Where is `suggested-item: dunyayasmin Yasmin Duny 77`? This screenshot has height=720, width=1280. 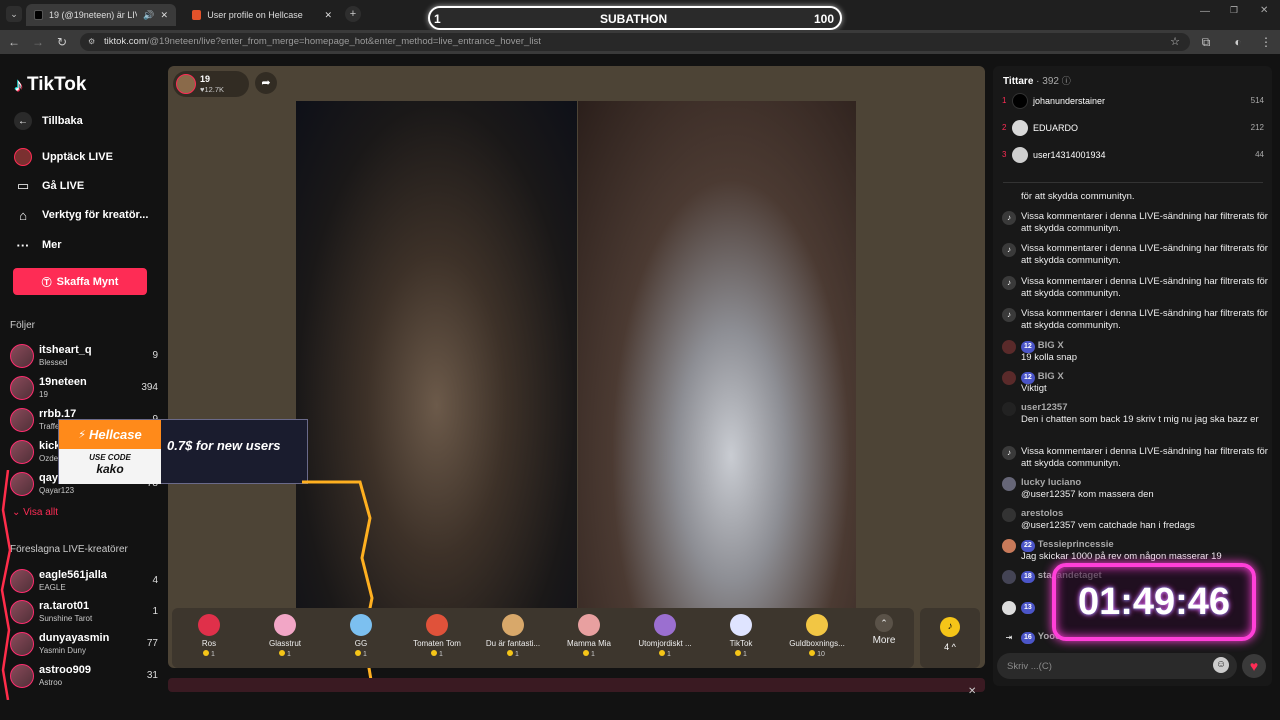
suggested-item: dunyayasmin Yasmin Duny 77 is located at coordinates (85, 645).